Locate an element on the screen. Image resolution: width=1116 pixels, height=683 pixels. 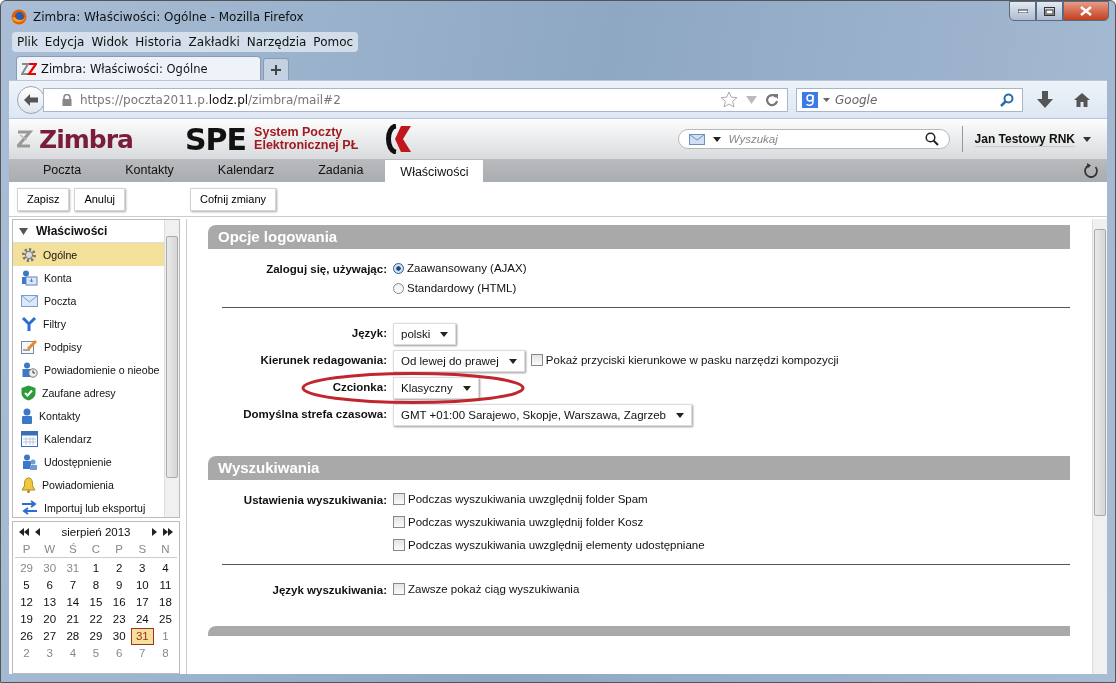
menu-item: Plik is located at coordinates (27, 42).